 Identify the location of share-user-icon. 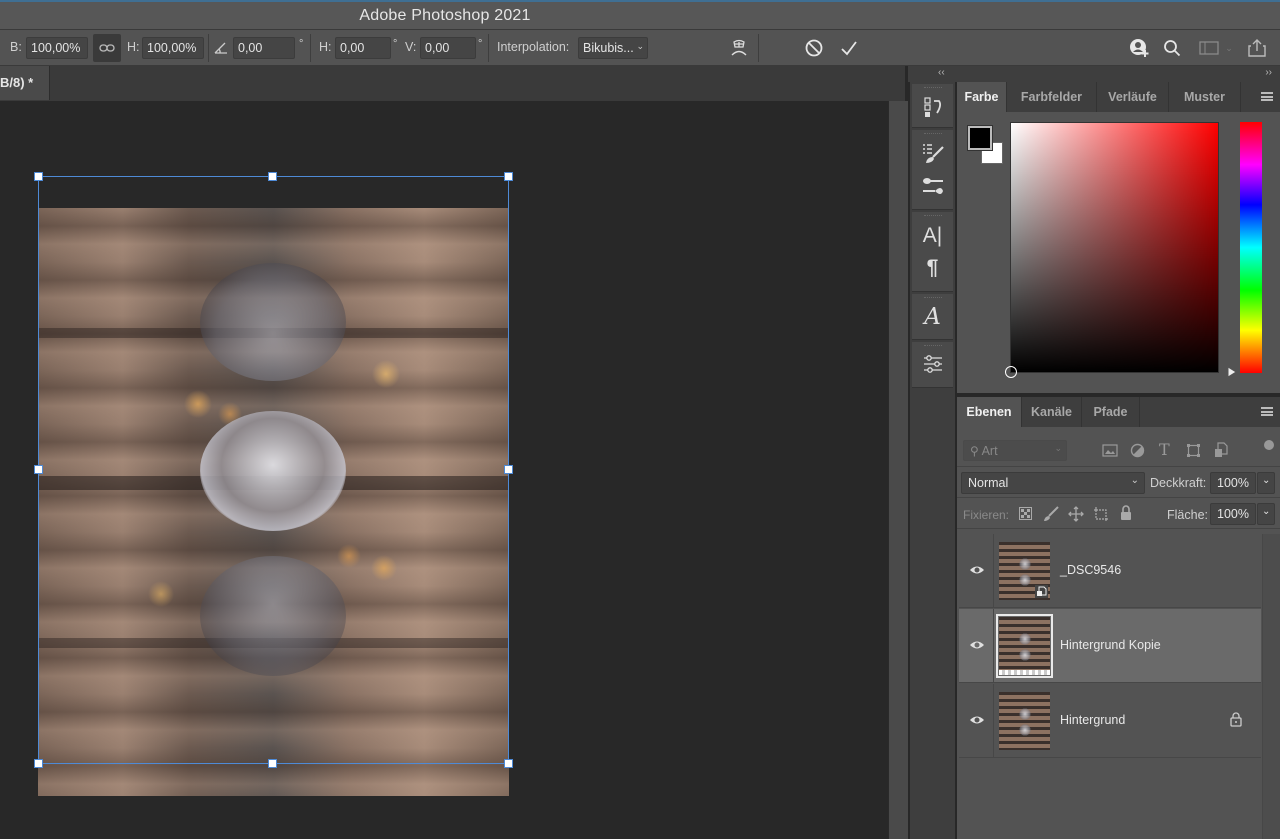
(1139, 48).